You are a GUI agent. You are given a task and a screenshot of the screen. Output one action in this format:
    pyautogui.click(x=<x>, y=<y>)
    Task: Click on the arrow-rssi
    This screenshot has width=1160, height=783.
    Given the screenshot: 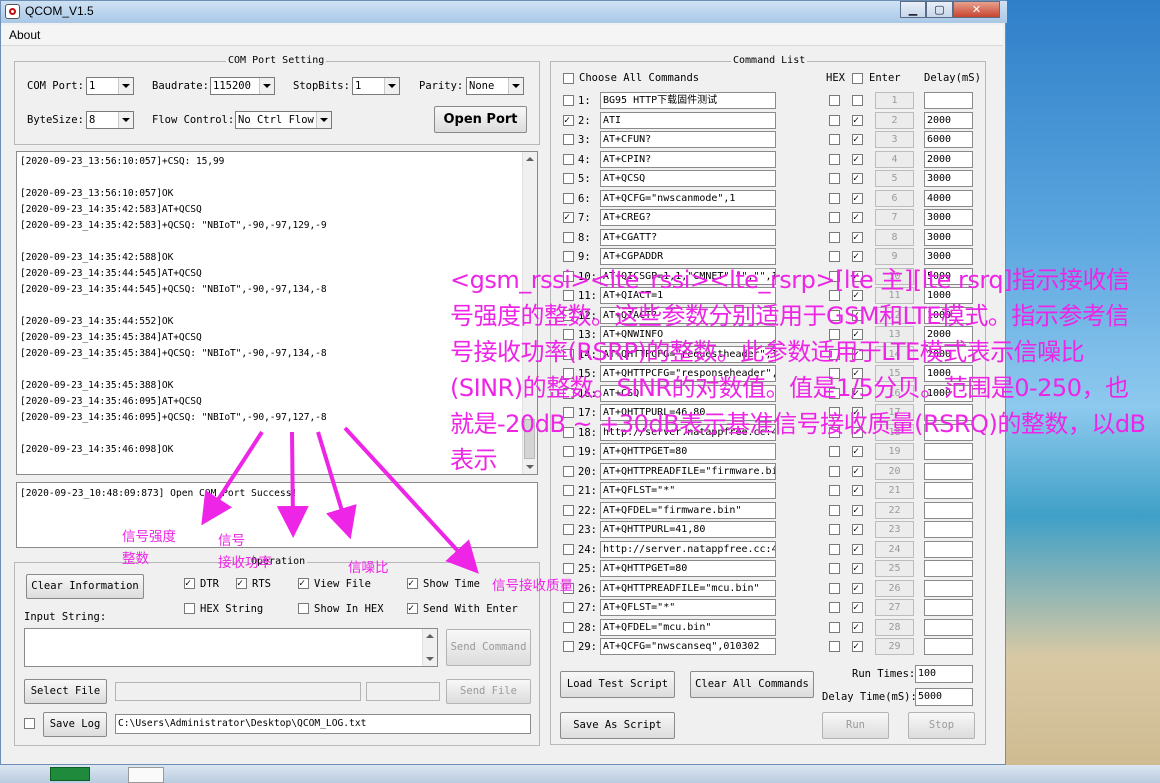 What is the action you would take?
    pyautogui.click(x=232, y=478)
    